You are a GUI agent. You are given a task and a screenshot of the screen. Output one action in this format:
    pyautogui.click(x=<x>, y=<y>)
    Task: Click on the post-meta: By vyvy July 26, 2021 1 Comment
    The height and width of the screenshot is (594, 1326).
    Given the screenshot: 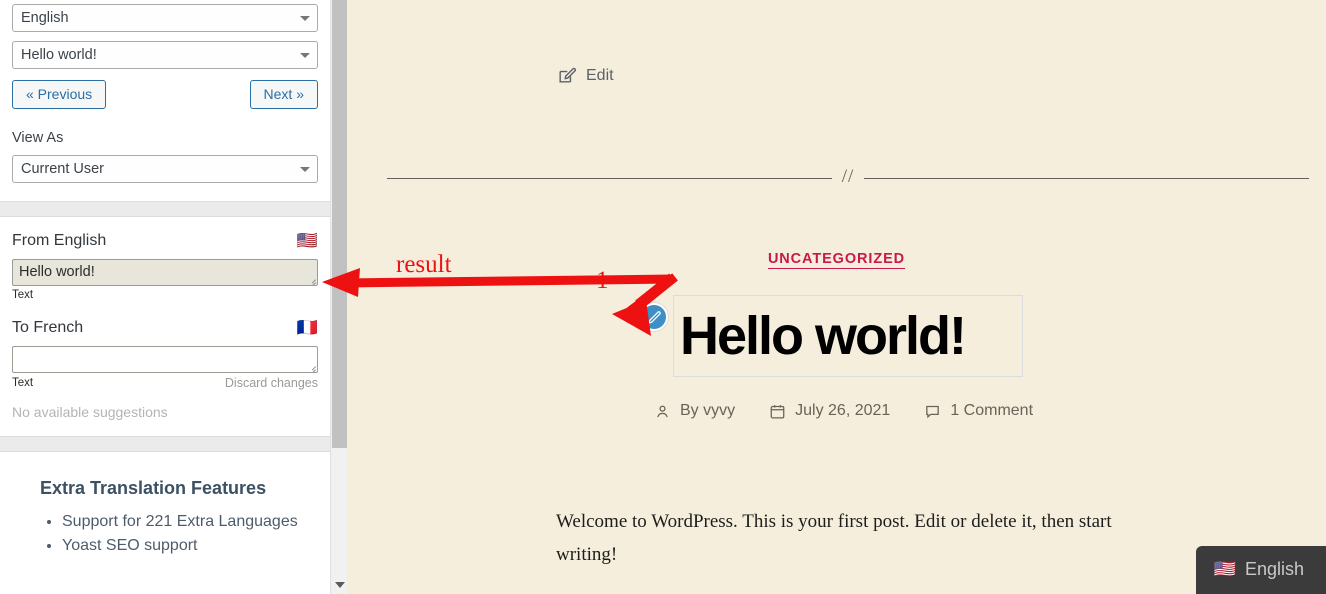 What is the action you would take?
    pyautogui.click(x=843, y=411)
    